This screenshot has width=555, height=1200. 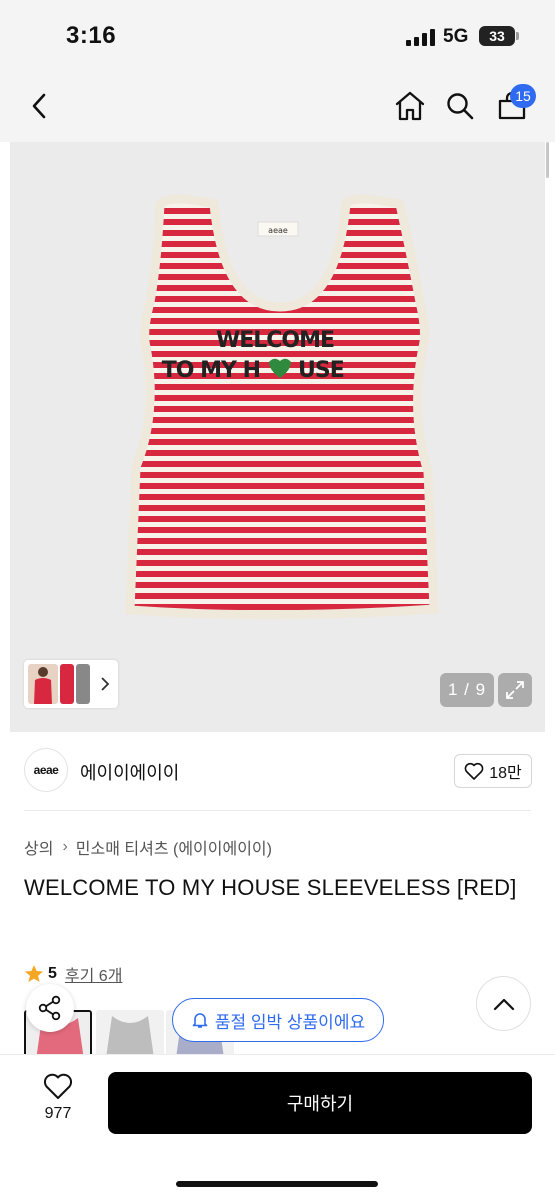 I want to click on share-icon, so click(x=49, y=1008).